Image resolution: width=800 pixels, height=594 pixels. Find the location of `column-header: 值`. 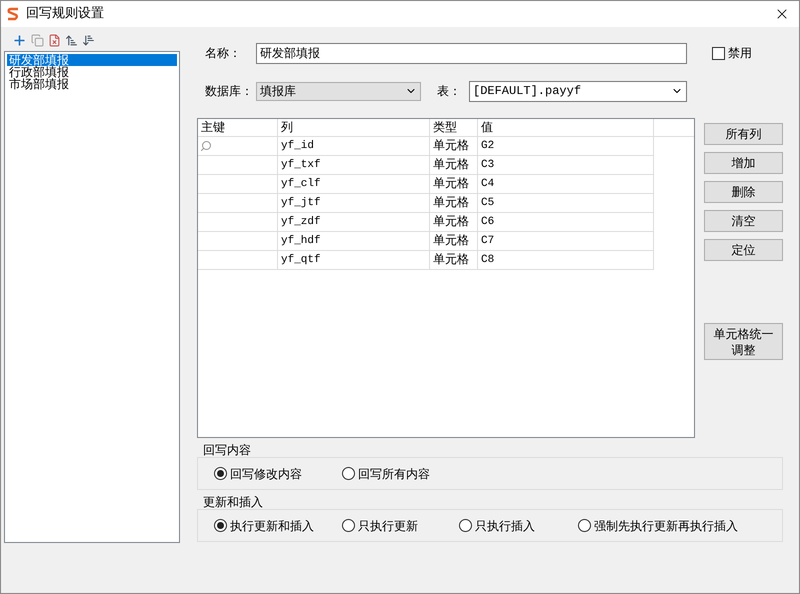

column-header: 值 is located at coordinates (566, 128).